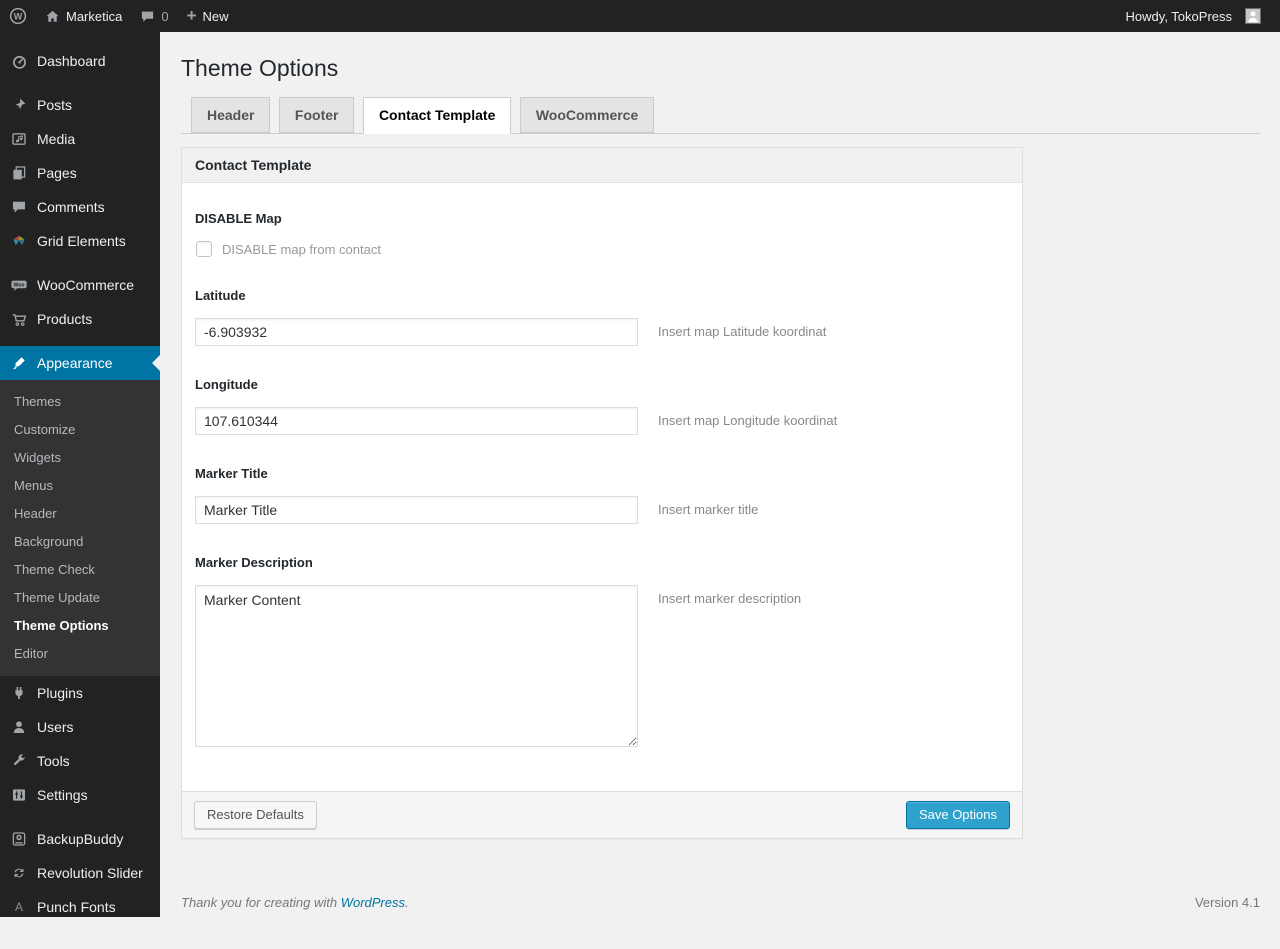  What do you see at coordinates (80, 486) in the screenshot?
I see `submenu-item-menus: Menus` at bounding box center [80, 486].